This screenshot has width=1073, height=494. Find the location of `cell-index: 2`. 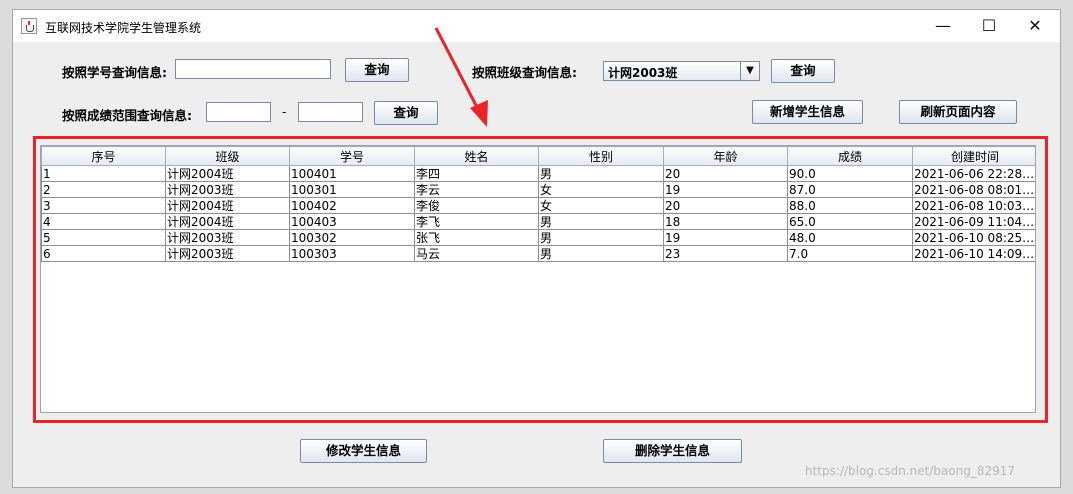

cell-index: 2 is located at coordinates (103, 189).